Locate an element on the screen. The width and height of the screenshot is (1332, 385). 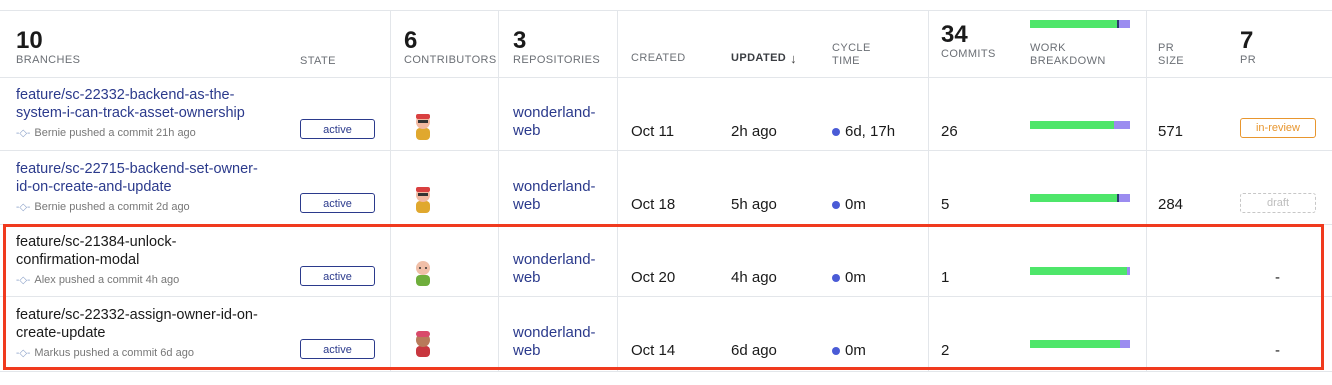
created-date: Oct 20 is located at coordinates (653, 277).